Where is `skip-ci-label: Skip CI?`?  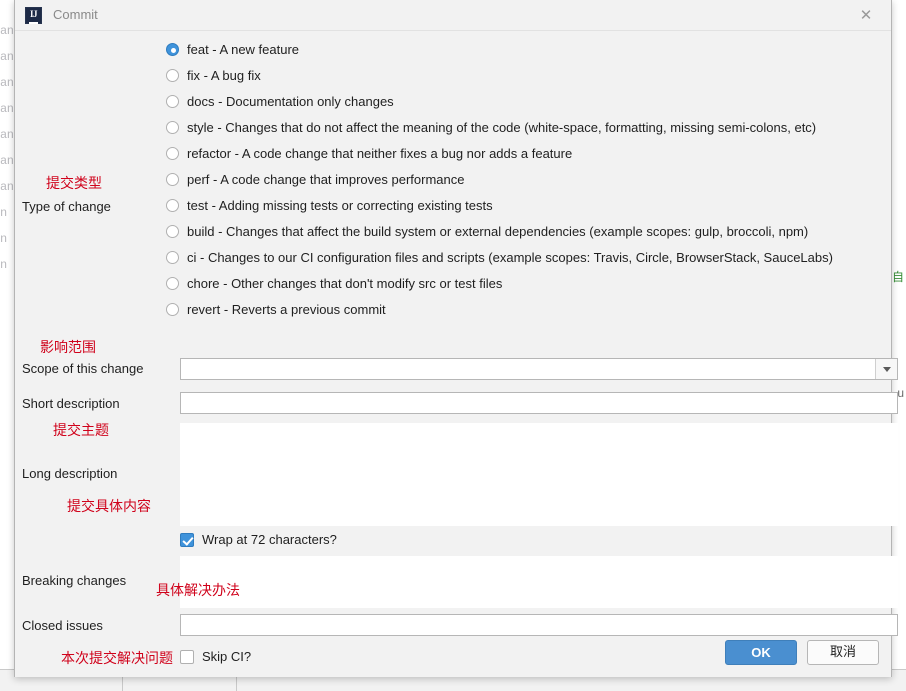
skip-ci-label: Skip CI? is located at coordinates (227, 656).